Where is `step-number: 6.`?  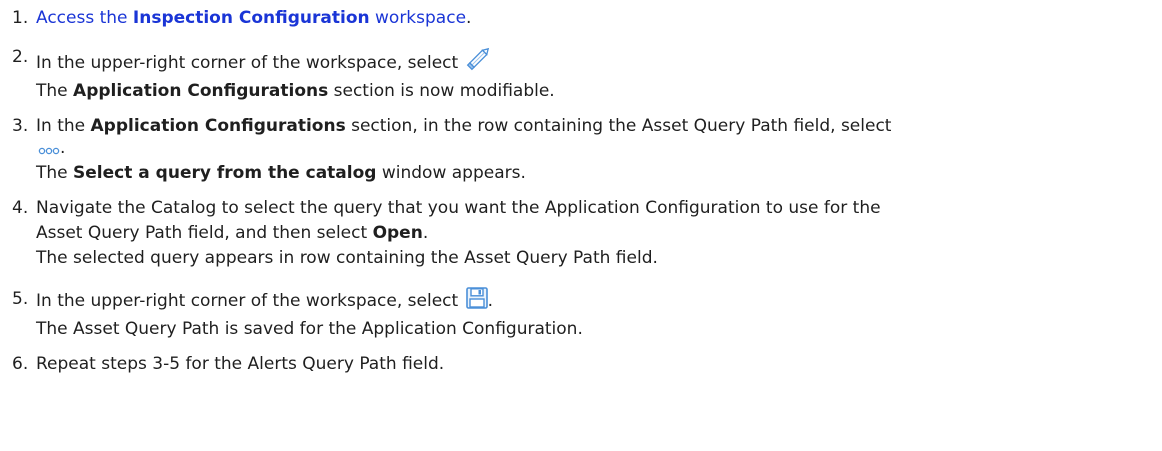
step-number: 6. is located at coordinates (20, 364).